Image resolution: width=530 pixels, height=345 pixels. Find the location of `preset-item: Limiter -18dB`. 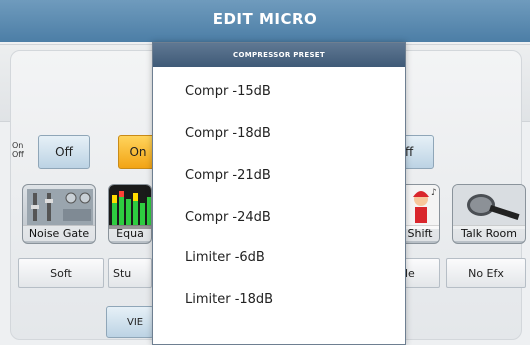

preset-item: Limiter -18dB is located at coordinates (229, 299).